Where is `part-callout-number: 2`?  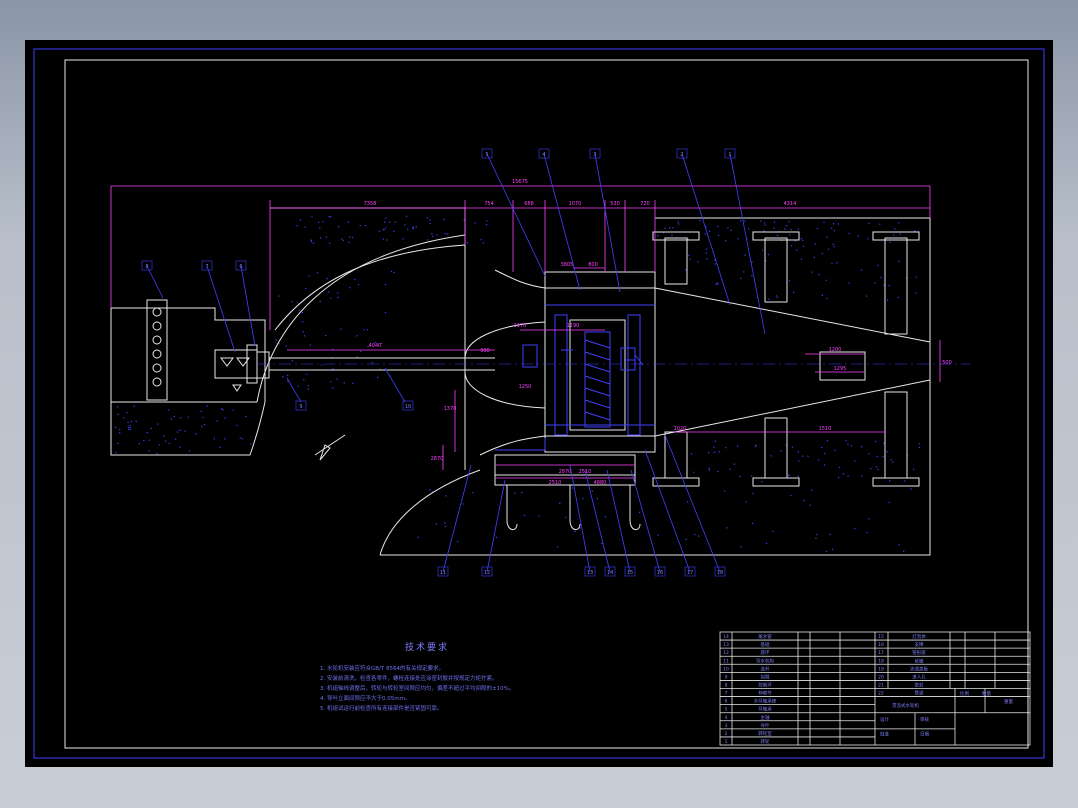
part-callout-number: 2 is located at coordinates (681, 155).